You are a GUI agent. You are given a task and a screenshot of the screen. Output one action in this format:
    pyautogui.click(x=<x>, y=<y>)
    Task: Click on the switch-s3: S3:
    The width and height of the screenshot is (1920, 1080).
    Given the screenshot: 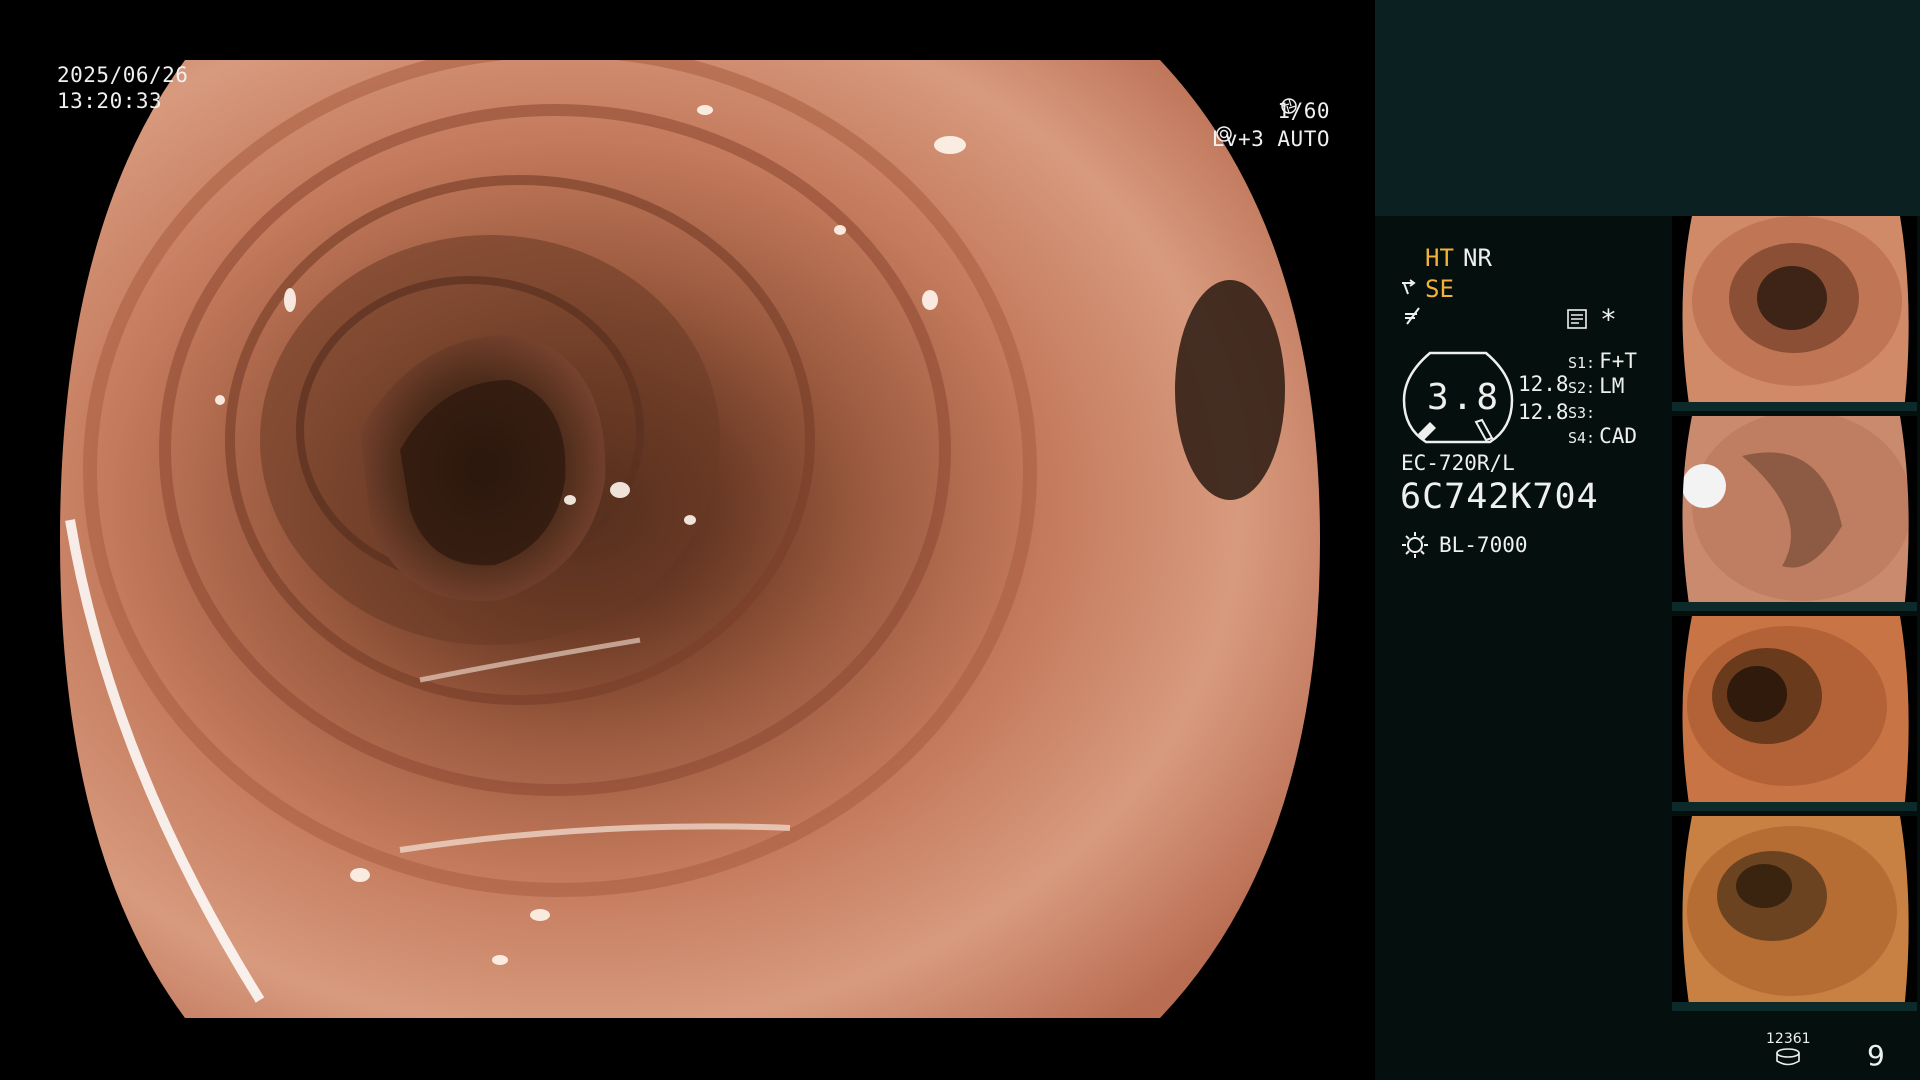 What is the action you would take?
    pyautogui.click(x=1583, y=412)
    